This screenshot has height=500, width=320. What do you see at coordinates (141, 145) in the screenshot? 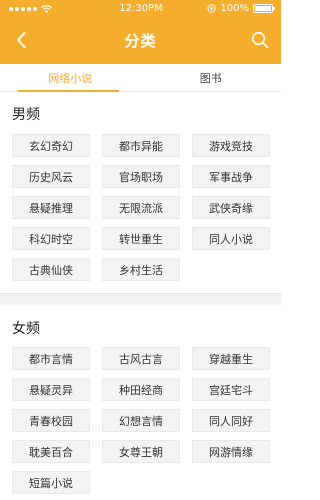
I see `category-chip: 都市异能` at bounding box center [141, 145].